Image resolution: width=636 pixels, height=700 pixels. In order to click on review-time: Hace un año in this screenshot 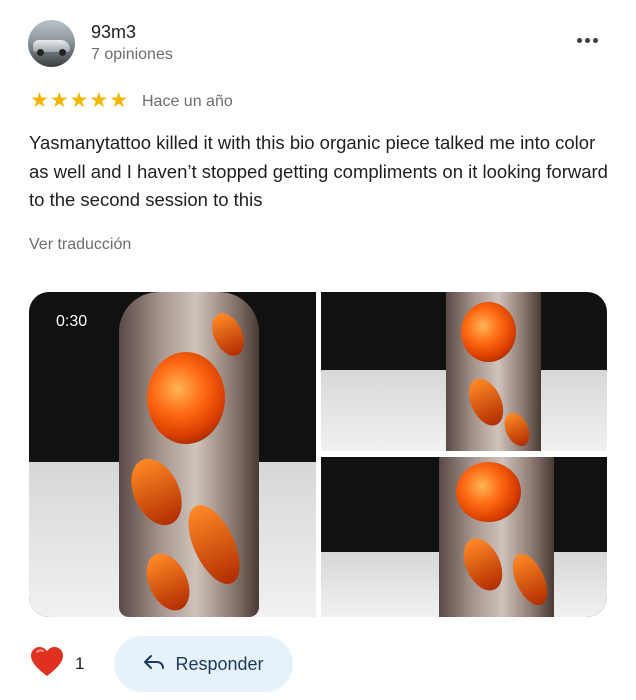, I will do `click(187, 101)`.